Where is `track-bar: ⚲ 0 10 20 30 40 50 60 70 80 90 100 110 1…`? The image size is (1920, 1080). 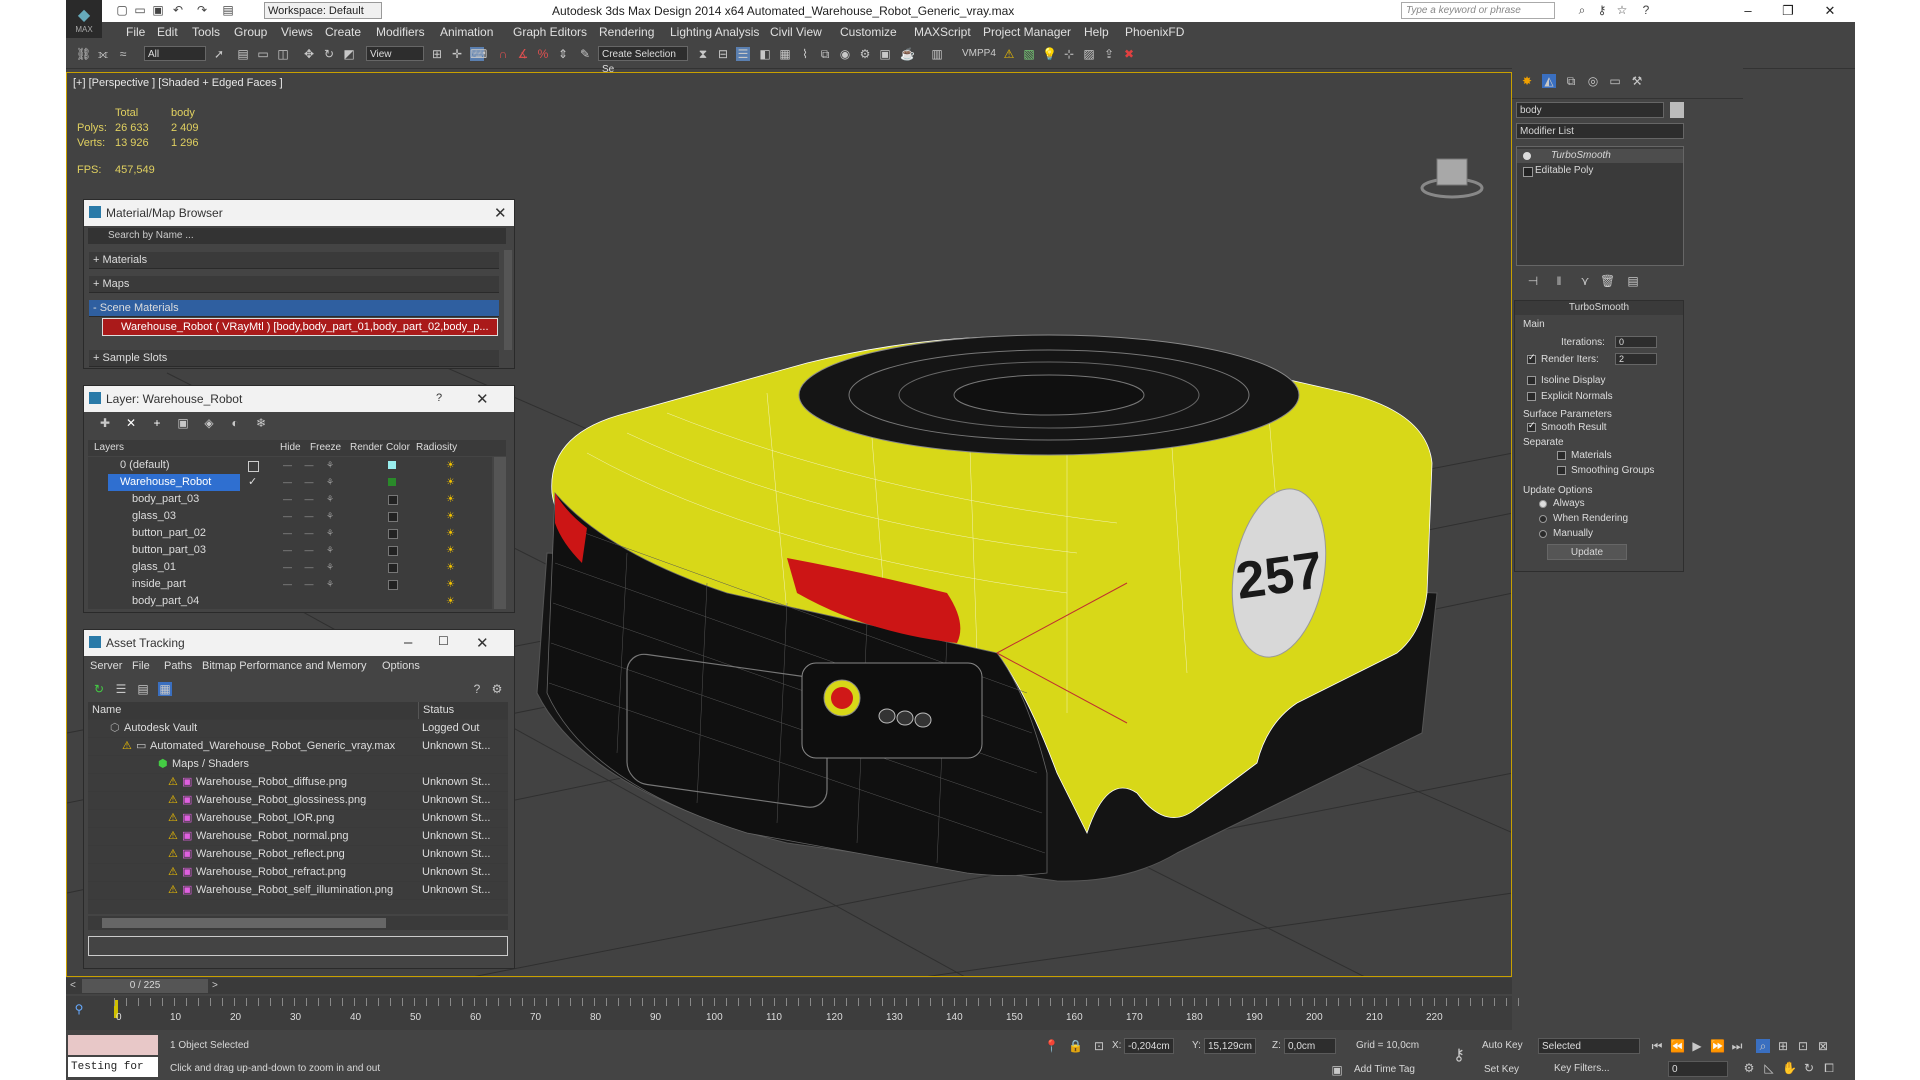
track-bar: ⚲ 0 10 20 30 40 50 60 70 80 90 100 110 1… is located at coordinates (798, 1013).